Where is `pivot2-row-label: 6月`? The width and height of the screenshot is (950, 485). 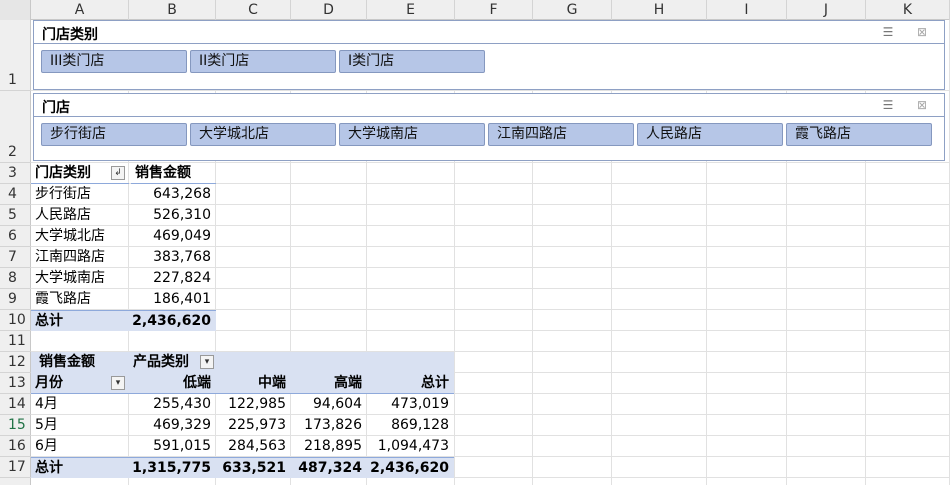
pivot2-row-label: 6月 is located at coordinates (46, 446).